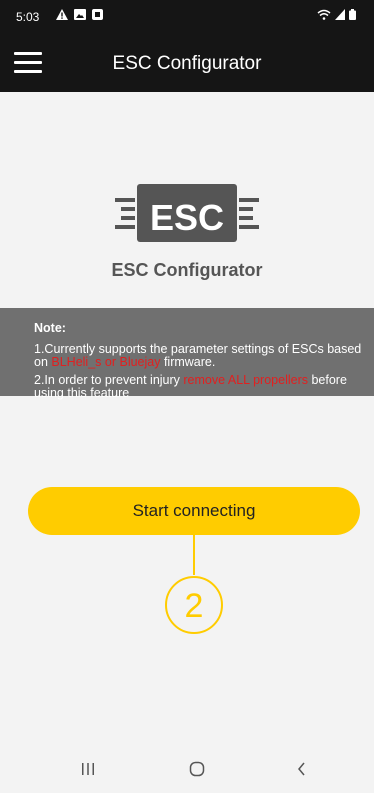 This screenshot has width=374, height=793. Describe the element at coordinates (88, 769) in the screenshot. I see `recents-icon` at that location.